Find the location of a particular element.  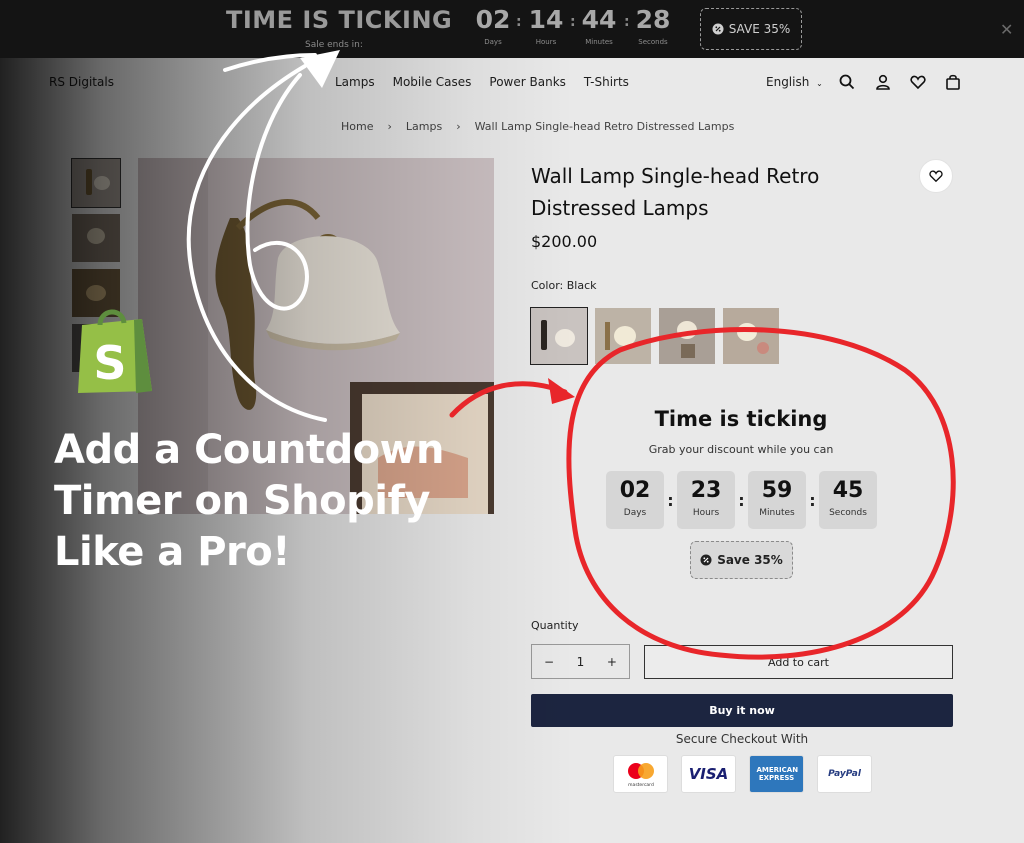

timer-save-badge: Save 35% is located at coordinates (741, 560).